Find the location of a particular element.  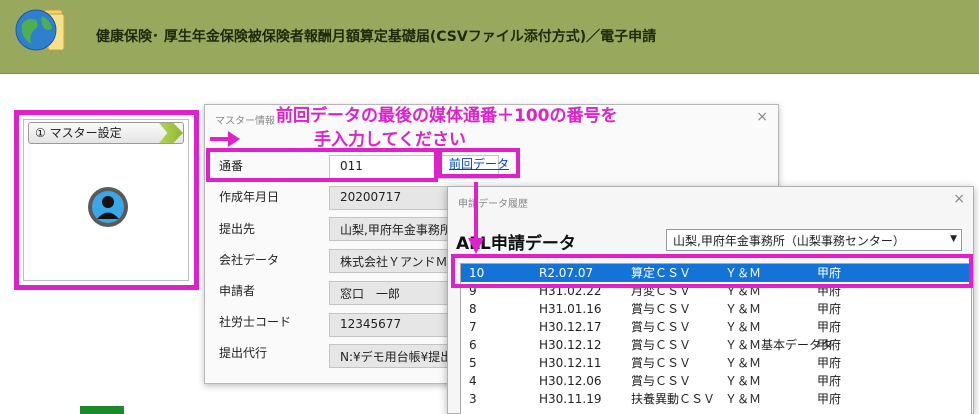

globe-folder-icon is located at coordinates (40, 30).